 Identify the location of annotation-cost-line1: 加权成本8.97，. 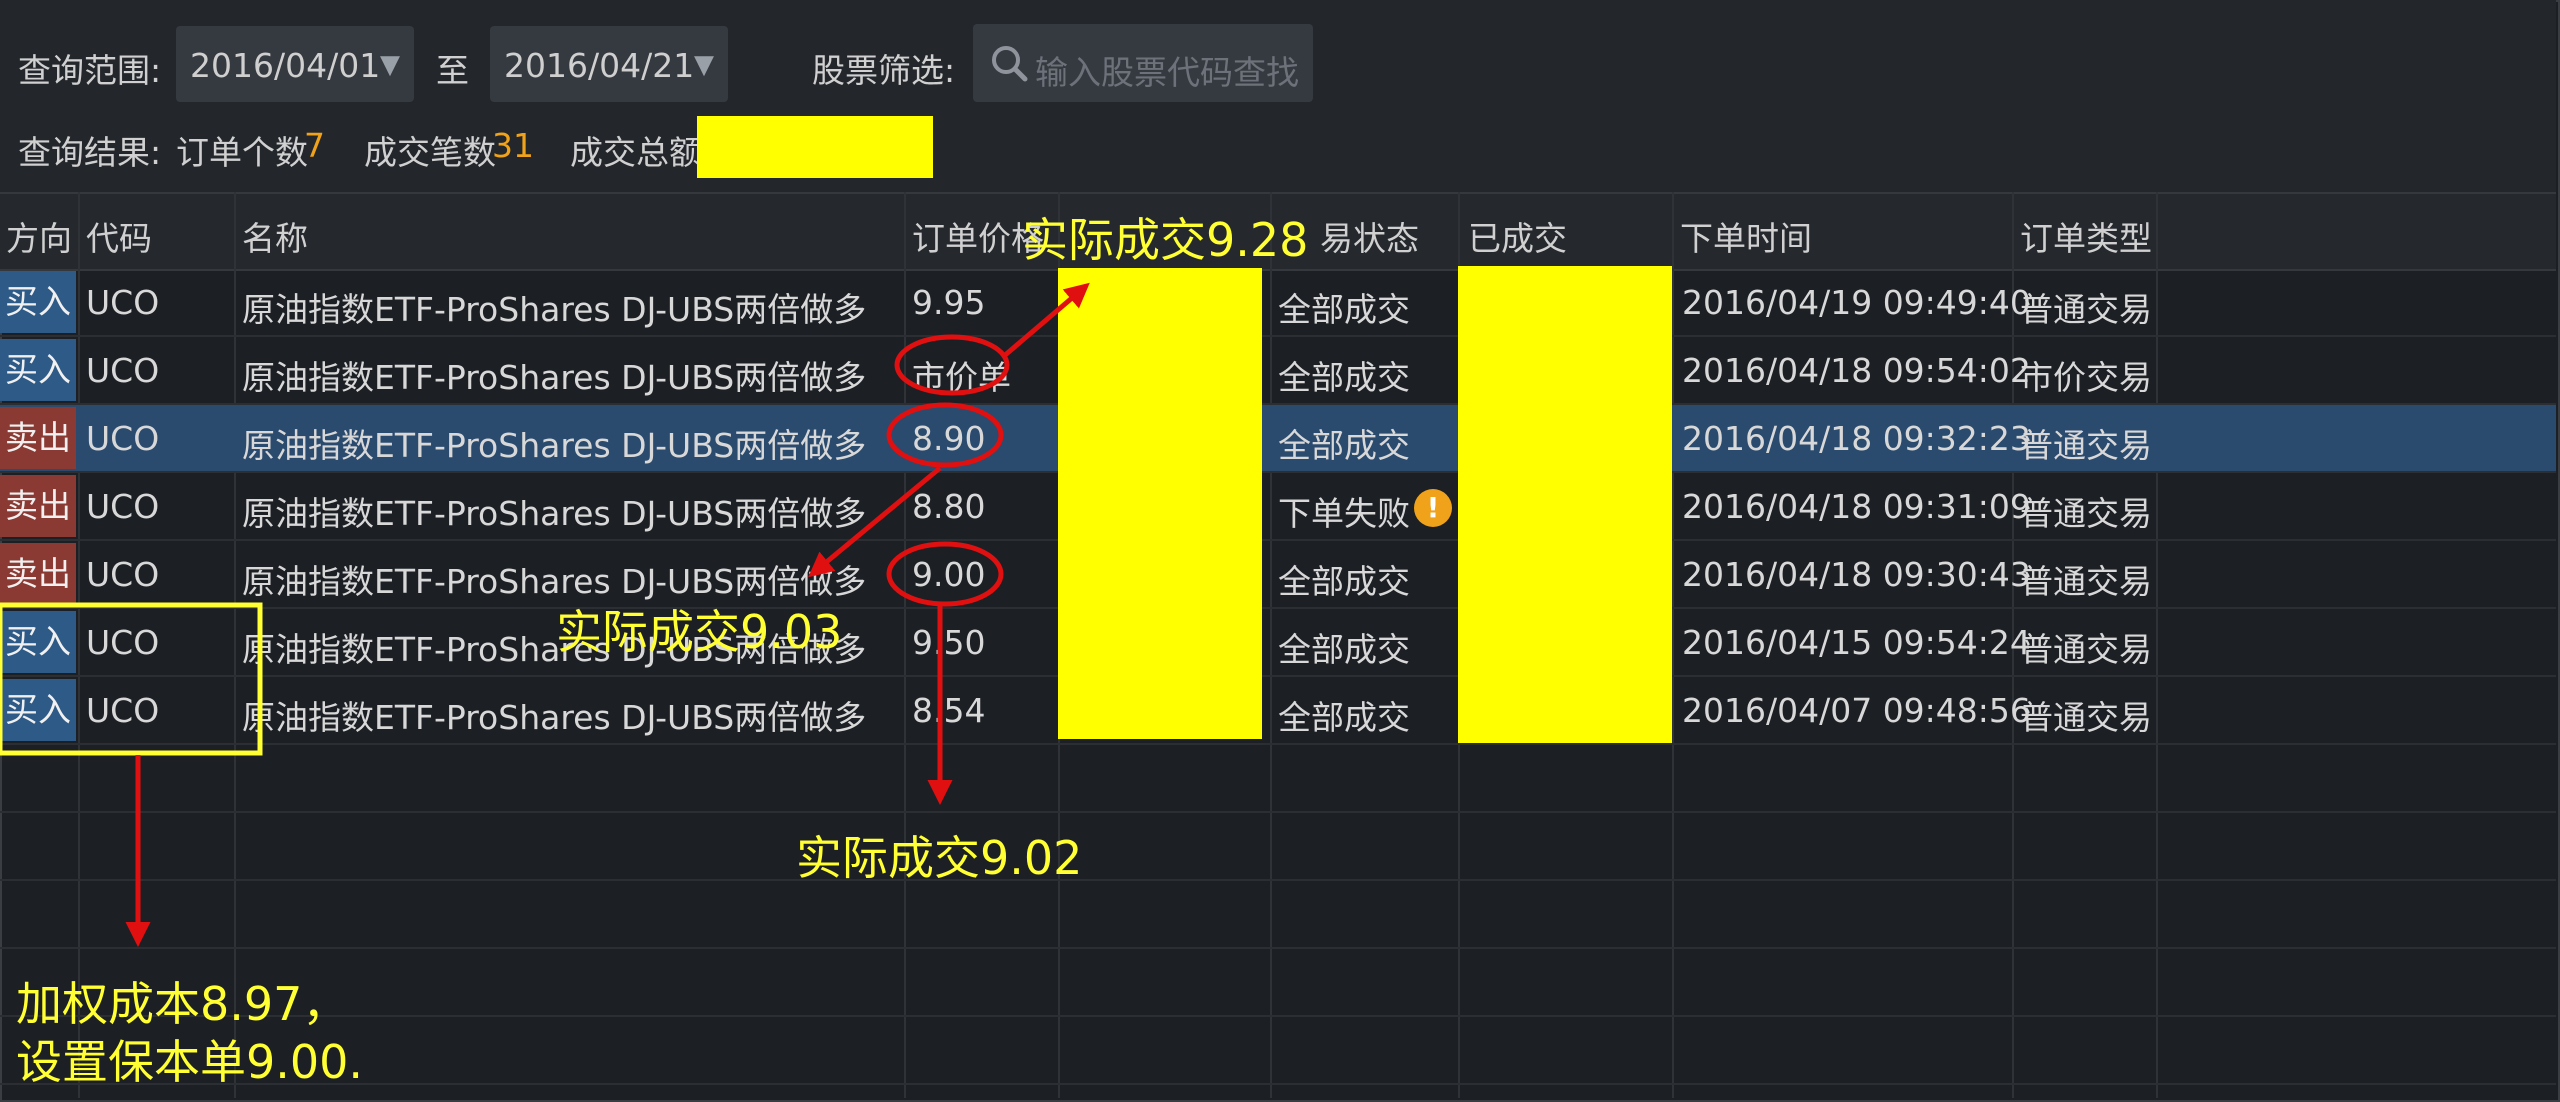
(182, 1004).